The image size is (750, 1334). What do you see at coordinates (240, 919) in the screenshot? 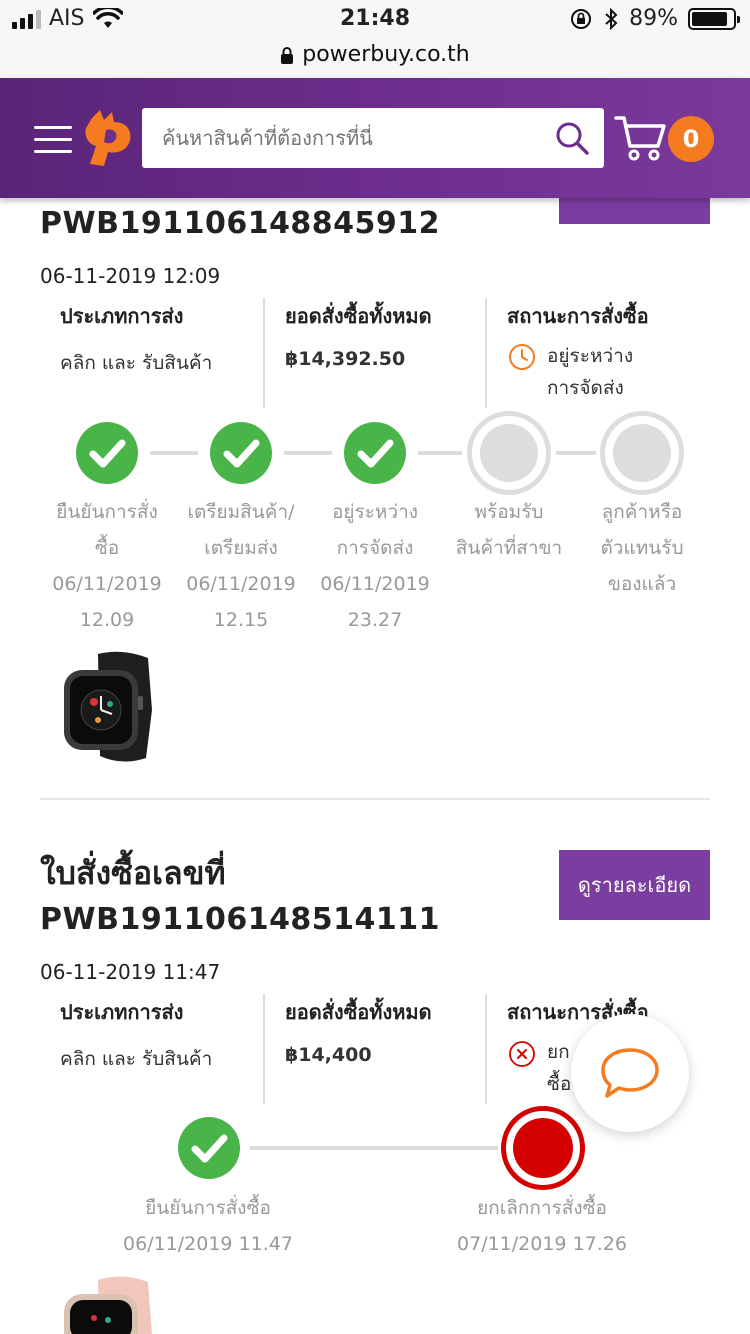
I see `order-number: PWB191106148514111` at bounding box center [240, 919].